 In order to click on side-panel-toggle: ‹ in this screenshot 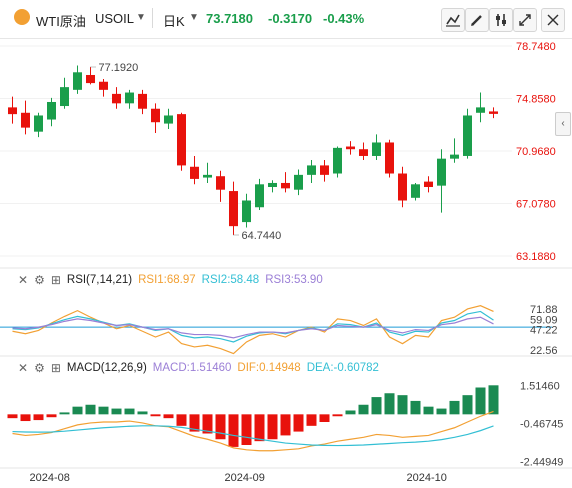, I will do `click(563, 124)`.